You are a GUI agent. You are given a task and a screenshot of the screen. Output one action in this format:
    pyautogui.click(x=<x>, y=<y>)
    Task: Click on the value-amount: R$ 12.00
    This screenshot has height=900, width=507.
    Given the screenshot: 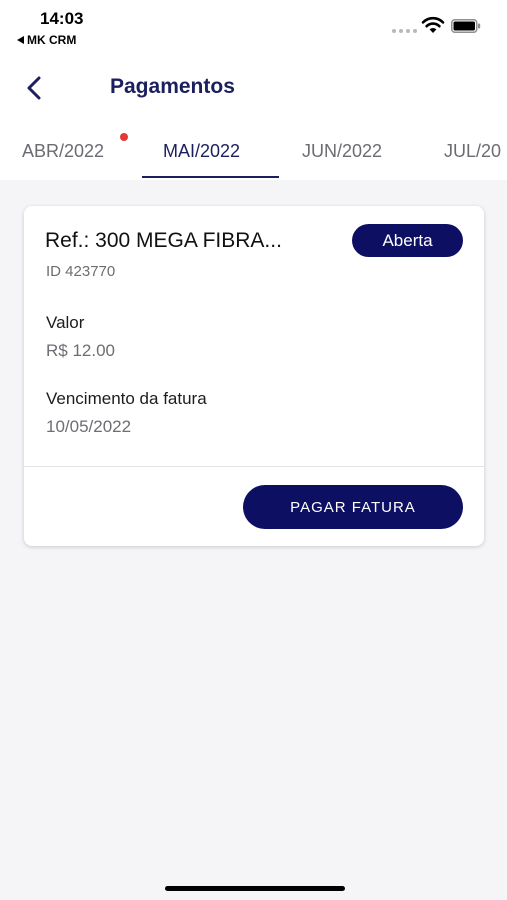 What is the action you would take?
    pyautogui.click(x=80, y=350)
    